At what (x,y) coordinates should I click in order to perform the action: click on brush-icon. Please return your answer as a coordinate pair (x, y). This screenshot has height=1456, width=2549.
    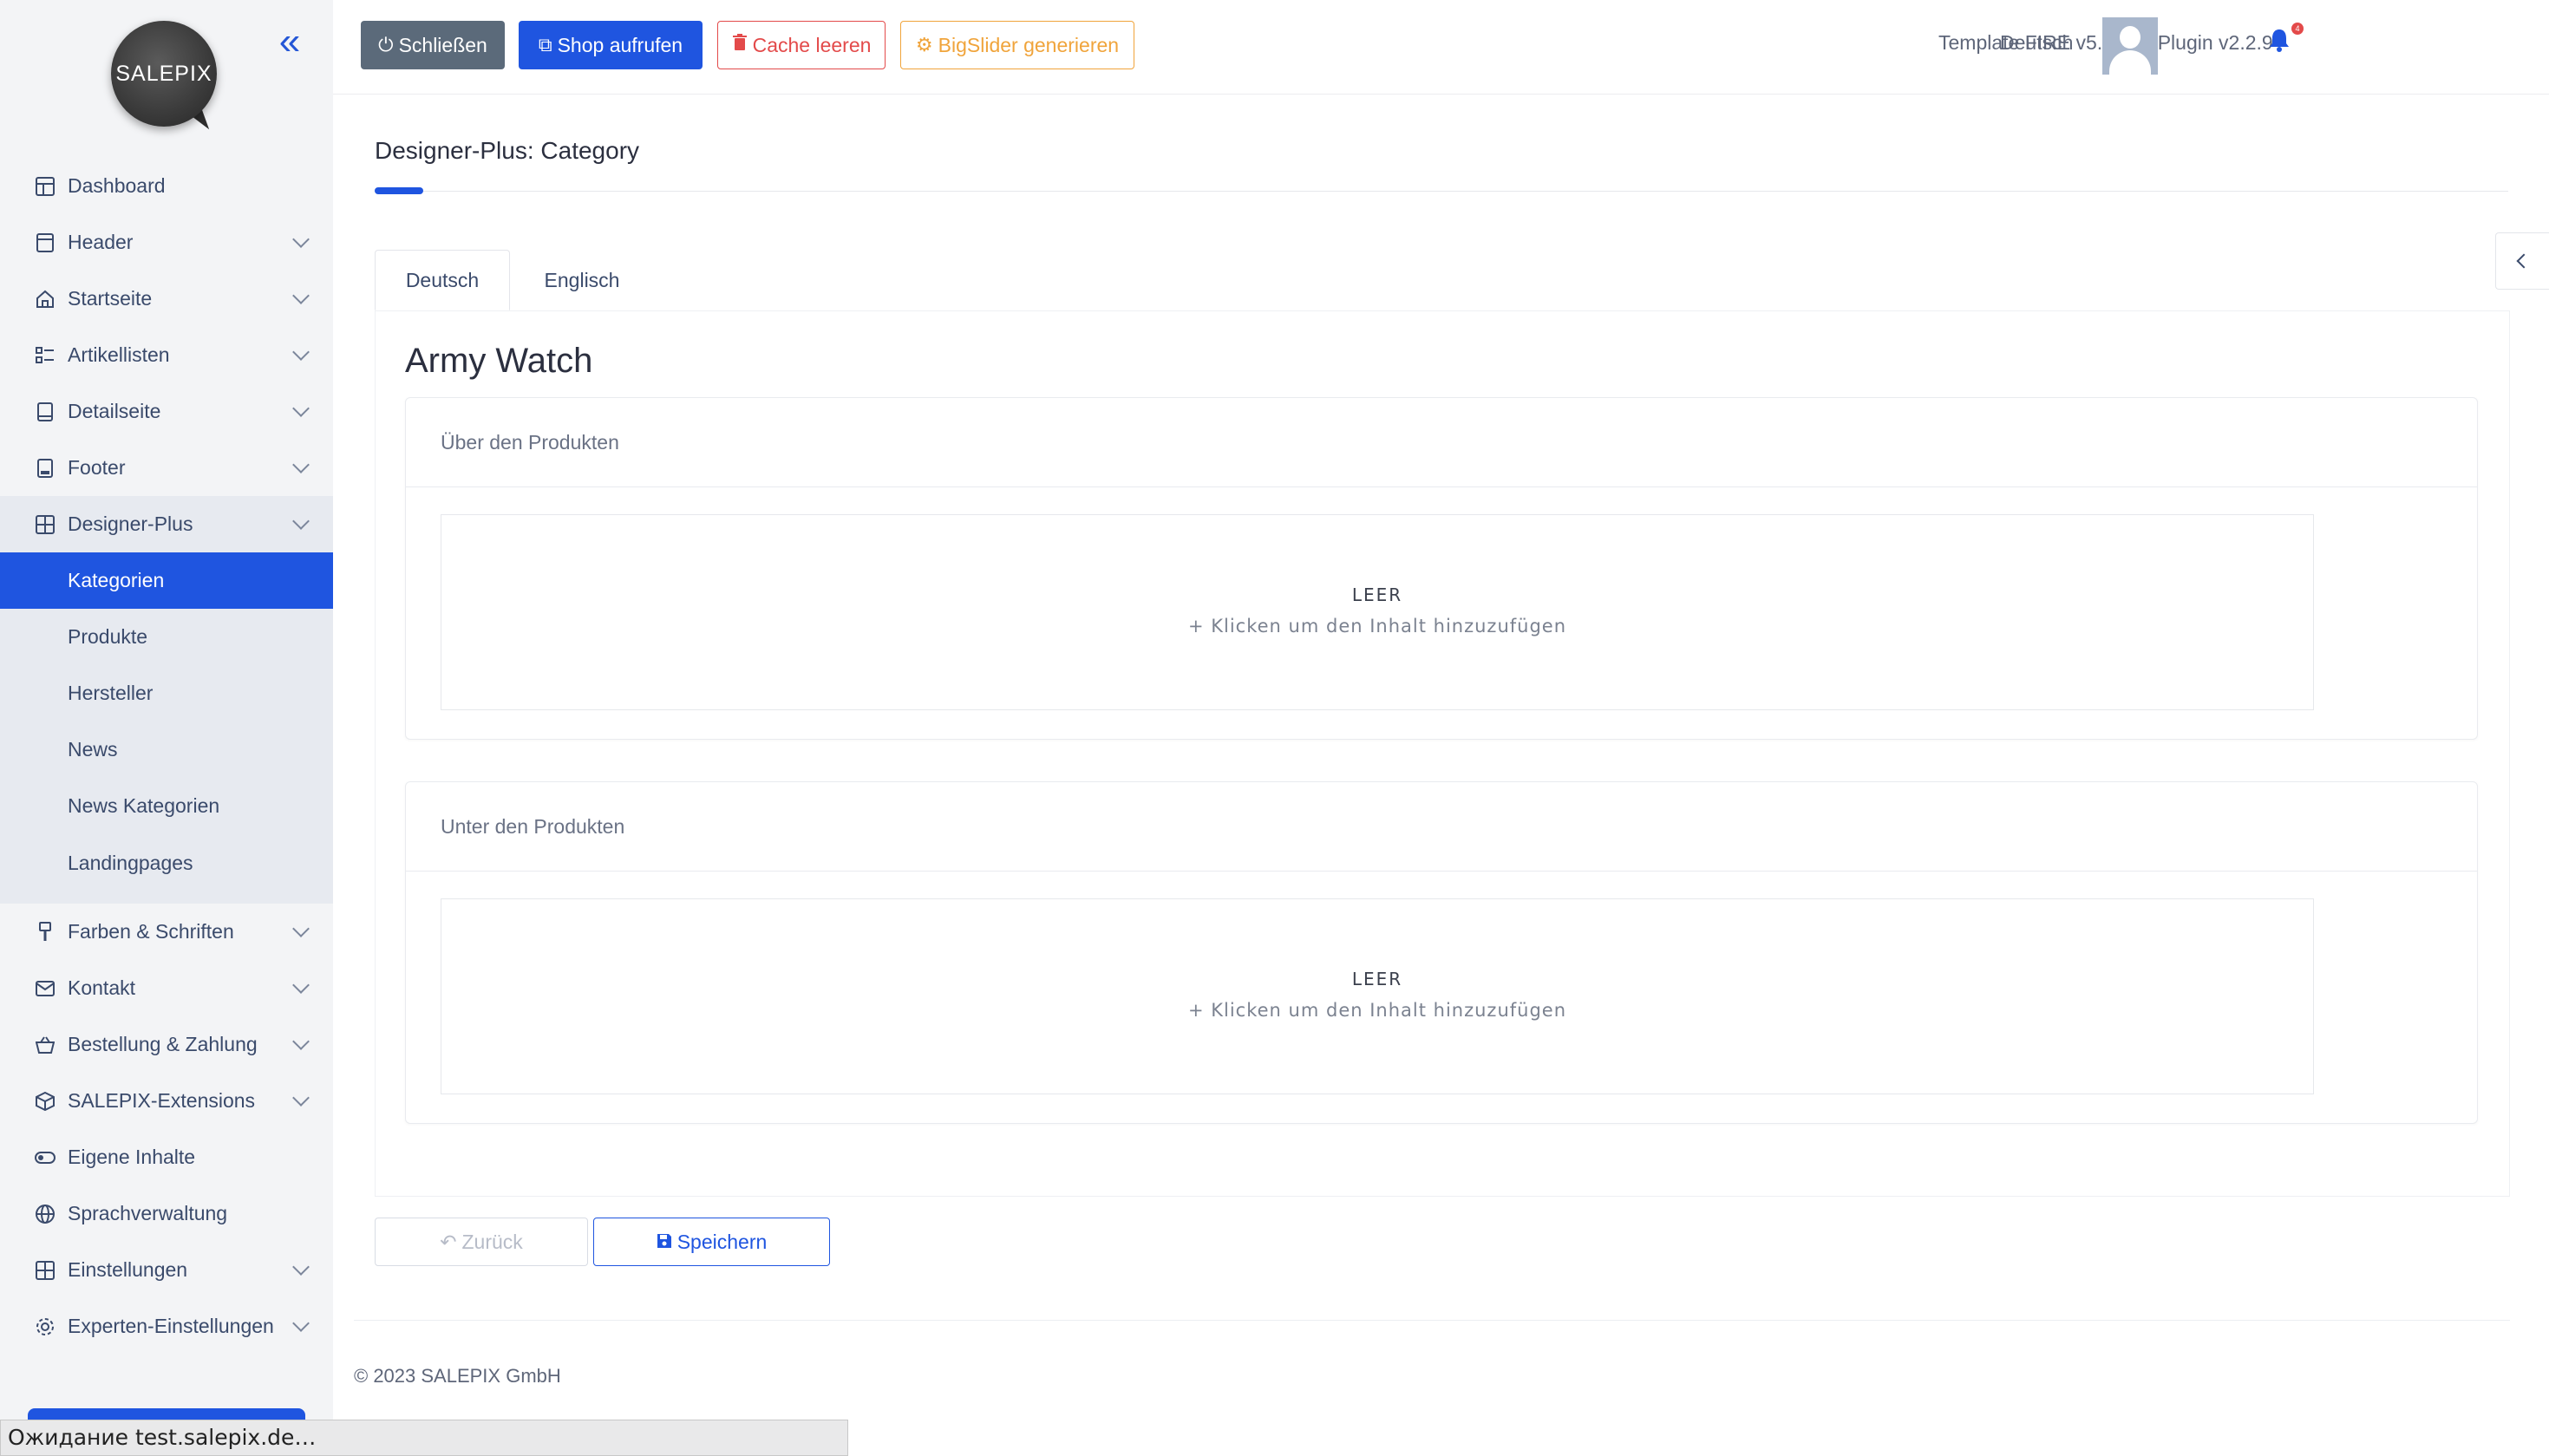
    Looking at the image, I should click on (45, 932).